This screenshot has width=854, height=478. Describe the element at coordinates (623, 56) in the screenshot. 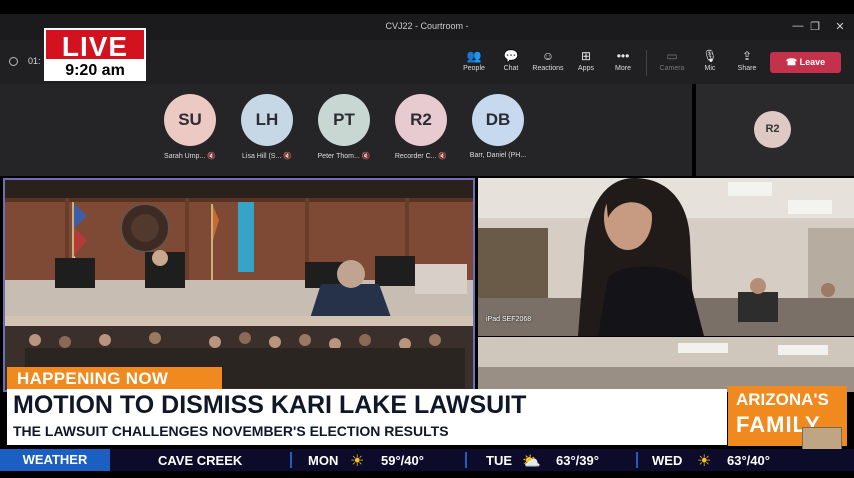

I see `more-icon: •••` at that location.